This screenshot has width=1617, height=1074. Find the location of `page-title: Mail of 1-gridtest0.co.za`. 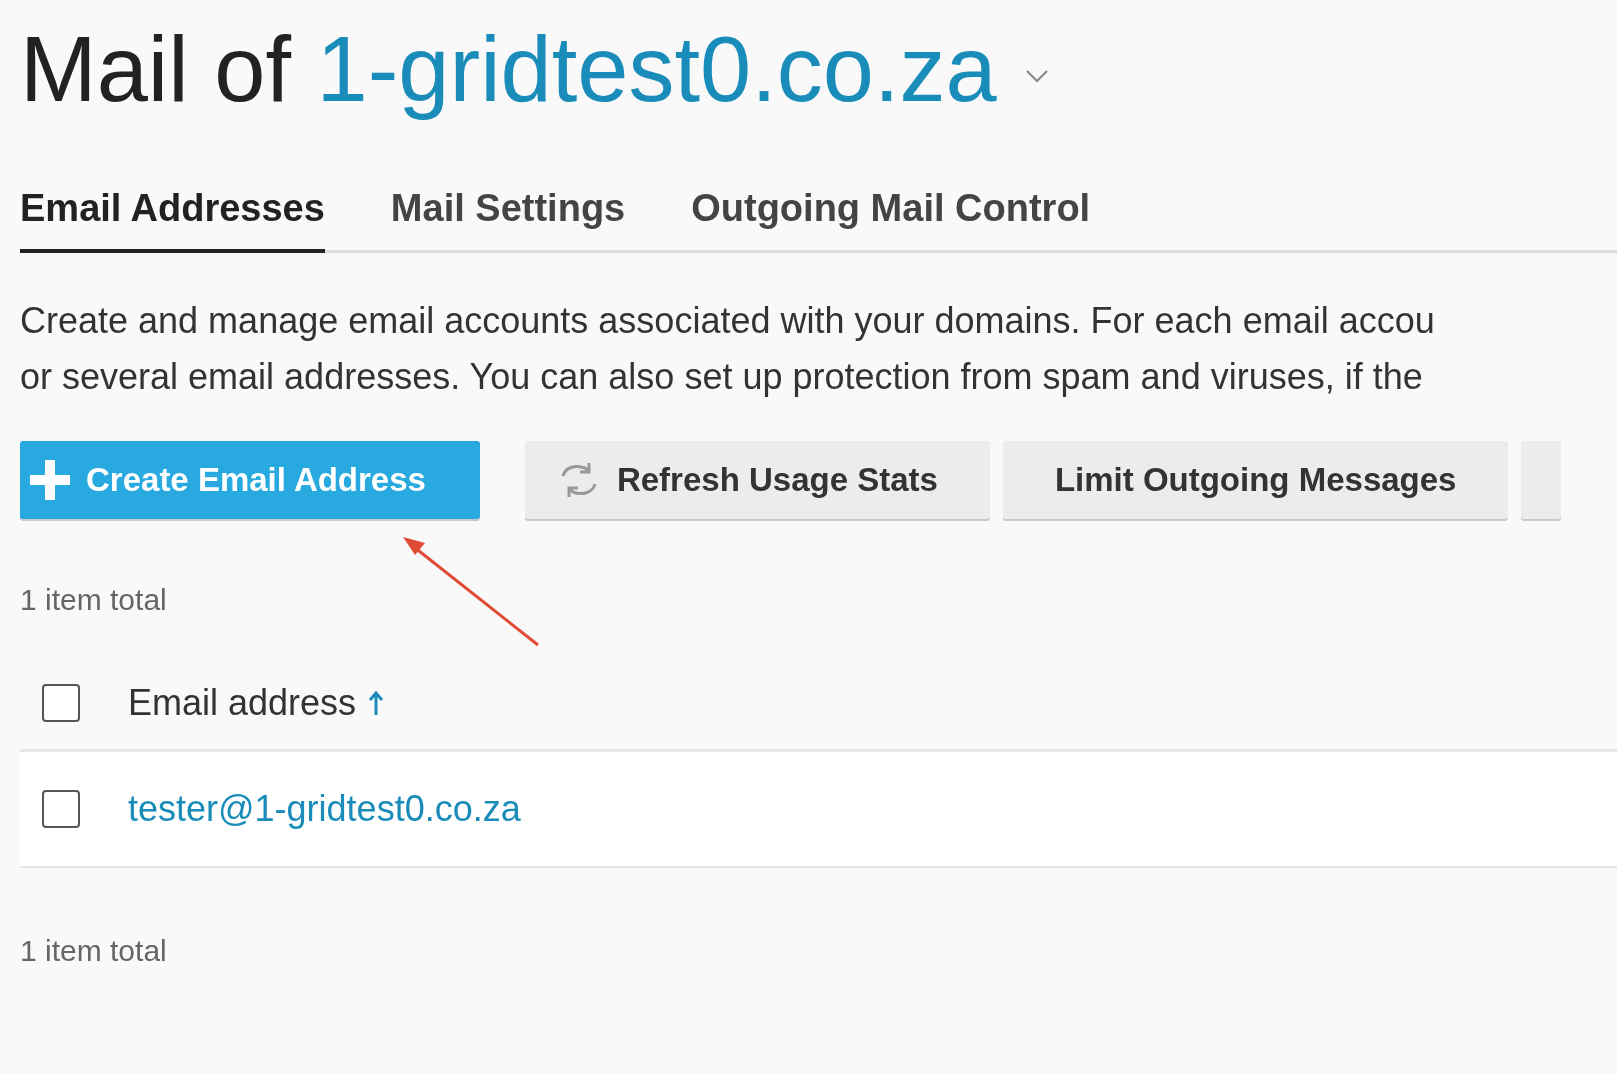

page-title: Mail of 1-gridtest0.co.za is located at coordinates (508, 69).